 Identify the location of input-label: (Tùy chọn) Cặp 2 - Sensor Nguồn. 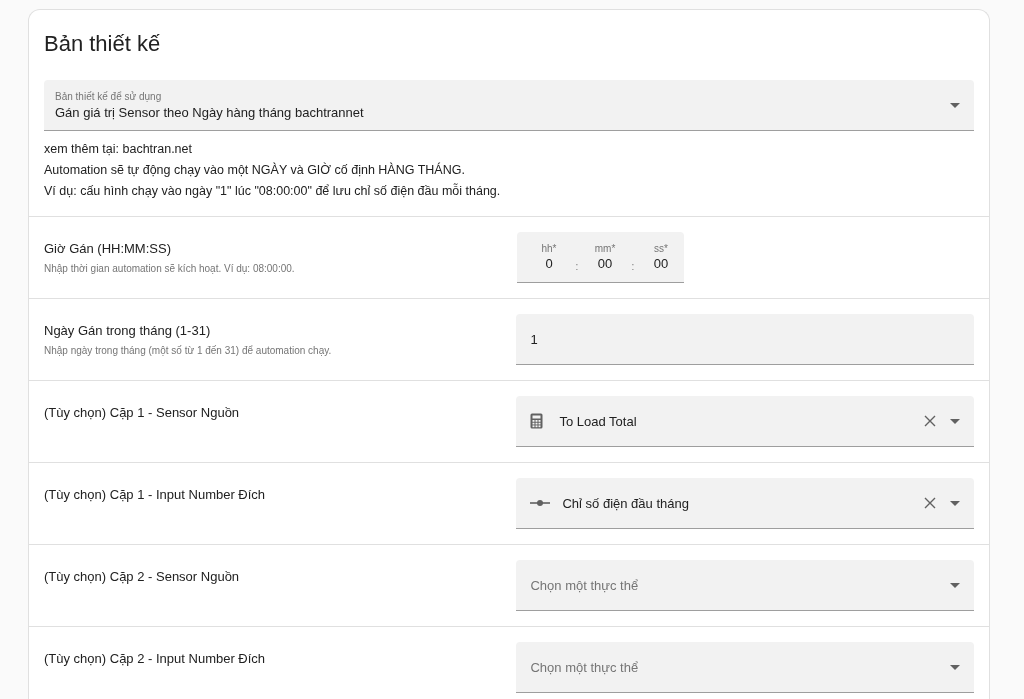
(142, 576).